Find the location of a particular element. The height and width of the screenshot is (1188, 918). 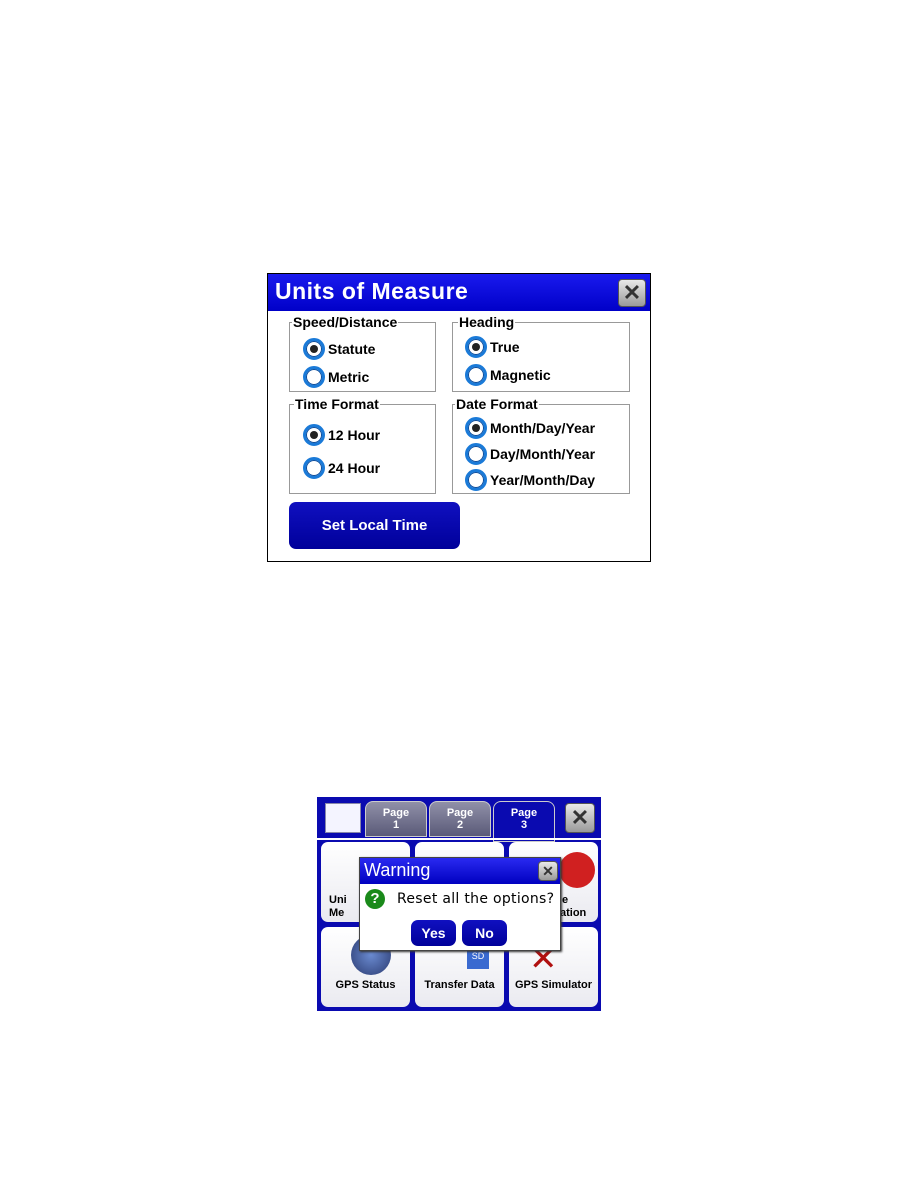

option-label: True is located at coordinates (505, 347).